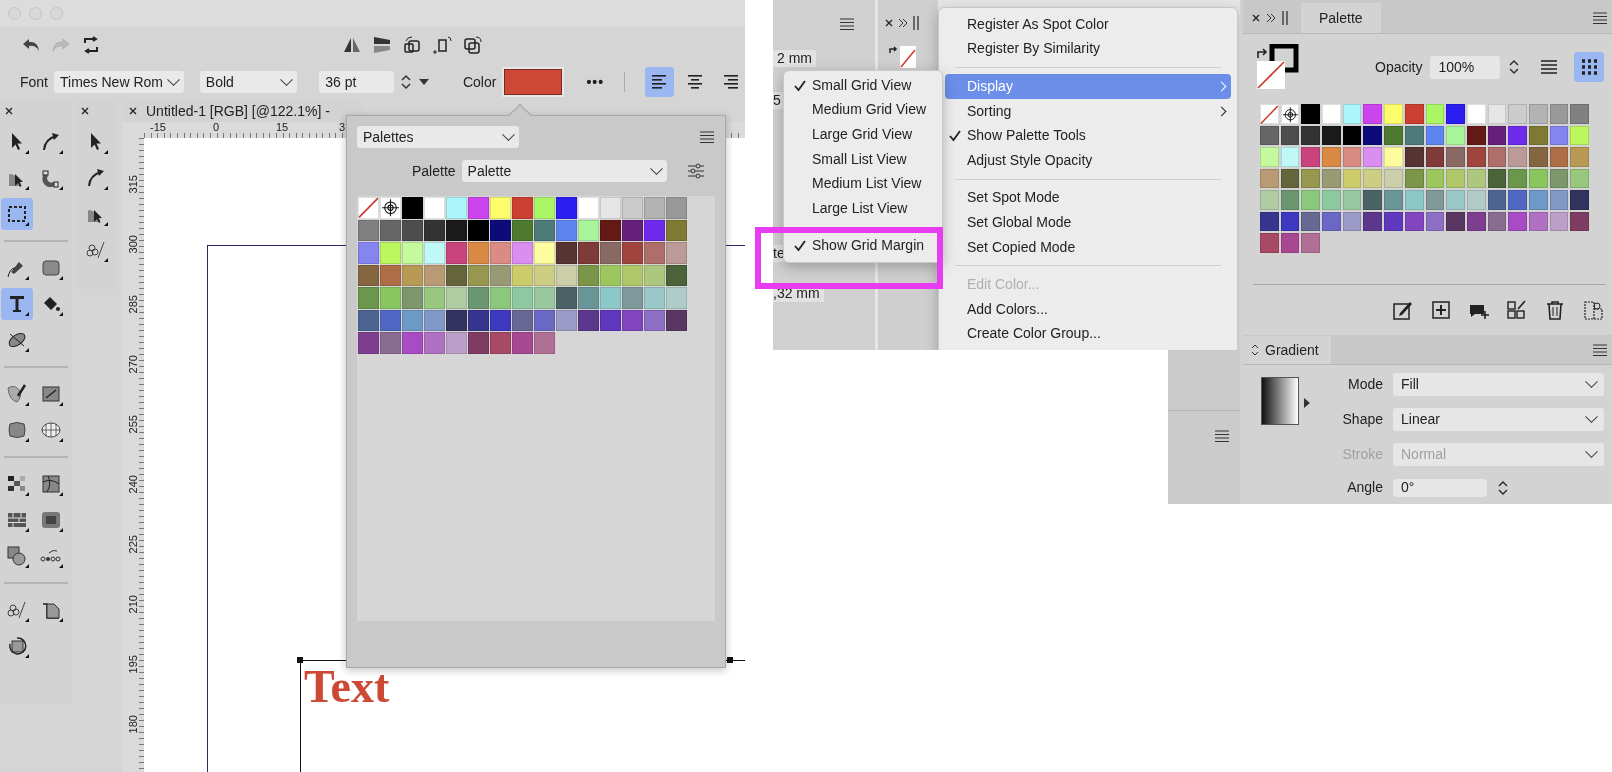 Image resolution: width=1612 pixels, height=772 pixels. Describe the element at coordinates (1440, 487) in the screenshot. I see `angle-field: 0°` at that location.